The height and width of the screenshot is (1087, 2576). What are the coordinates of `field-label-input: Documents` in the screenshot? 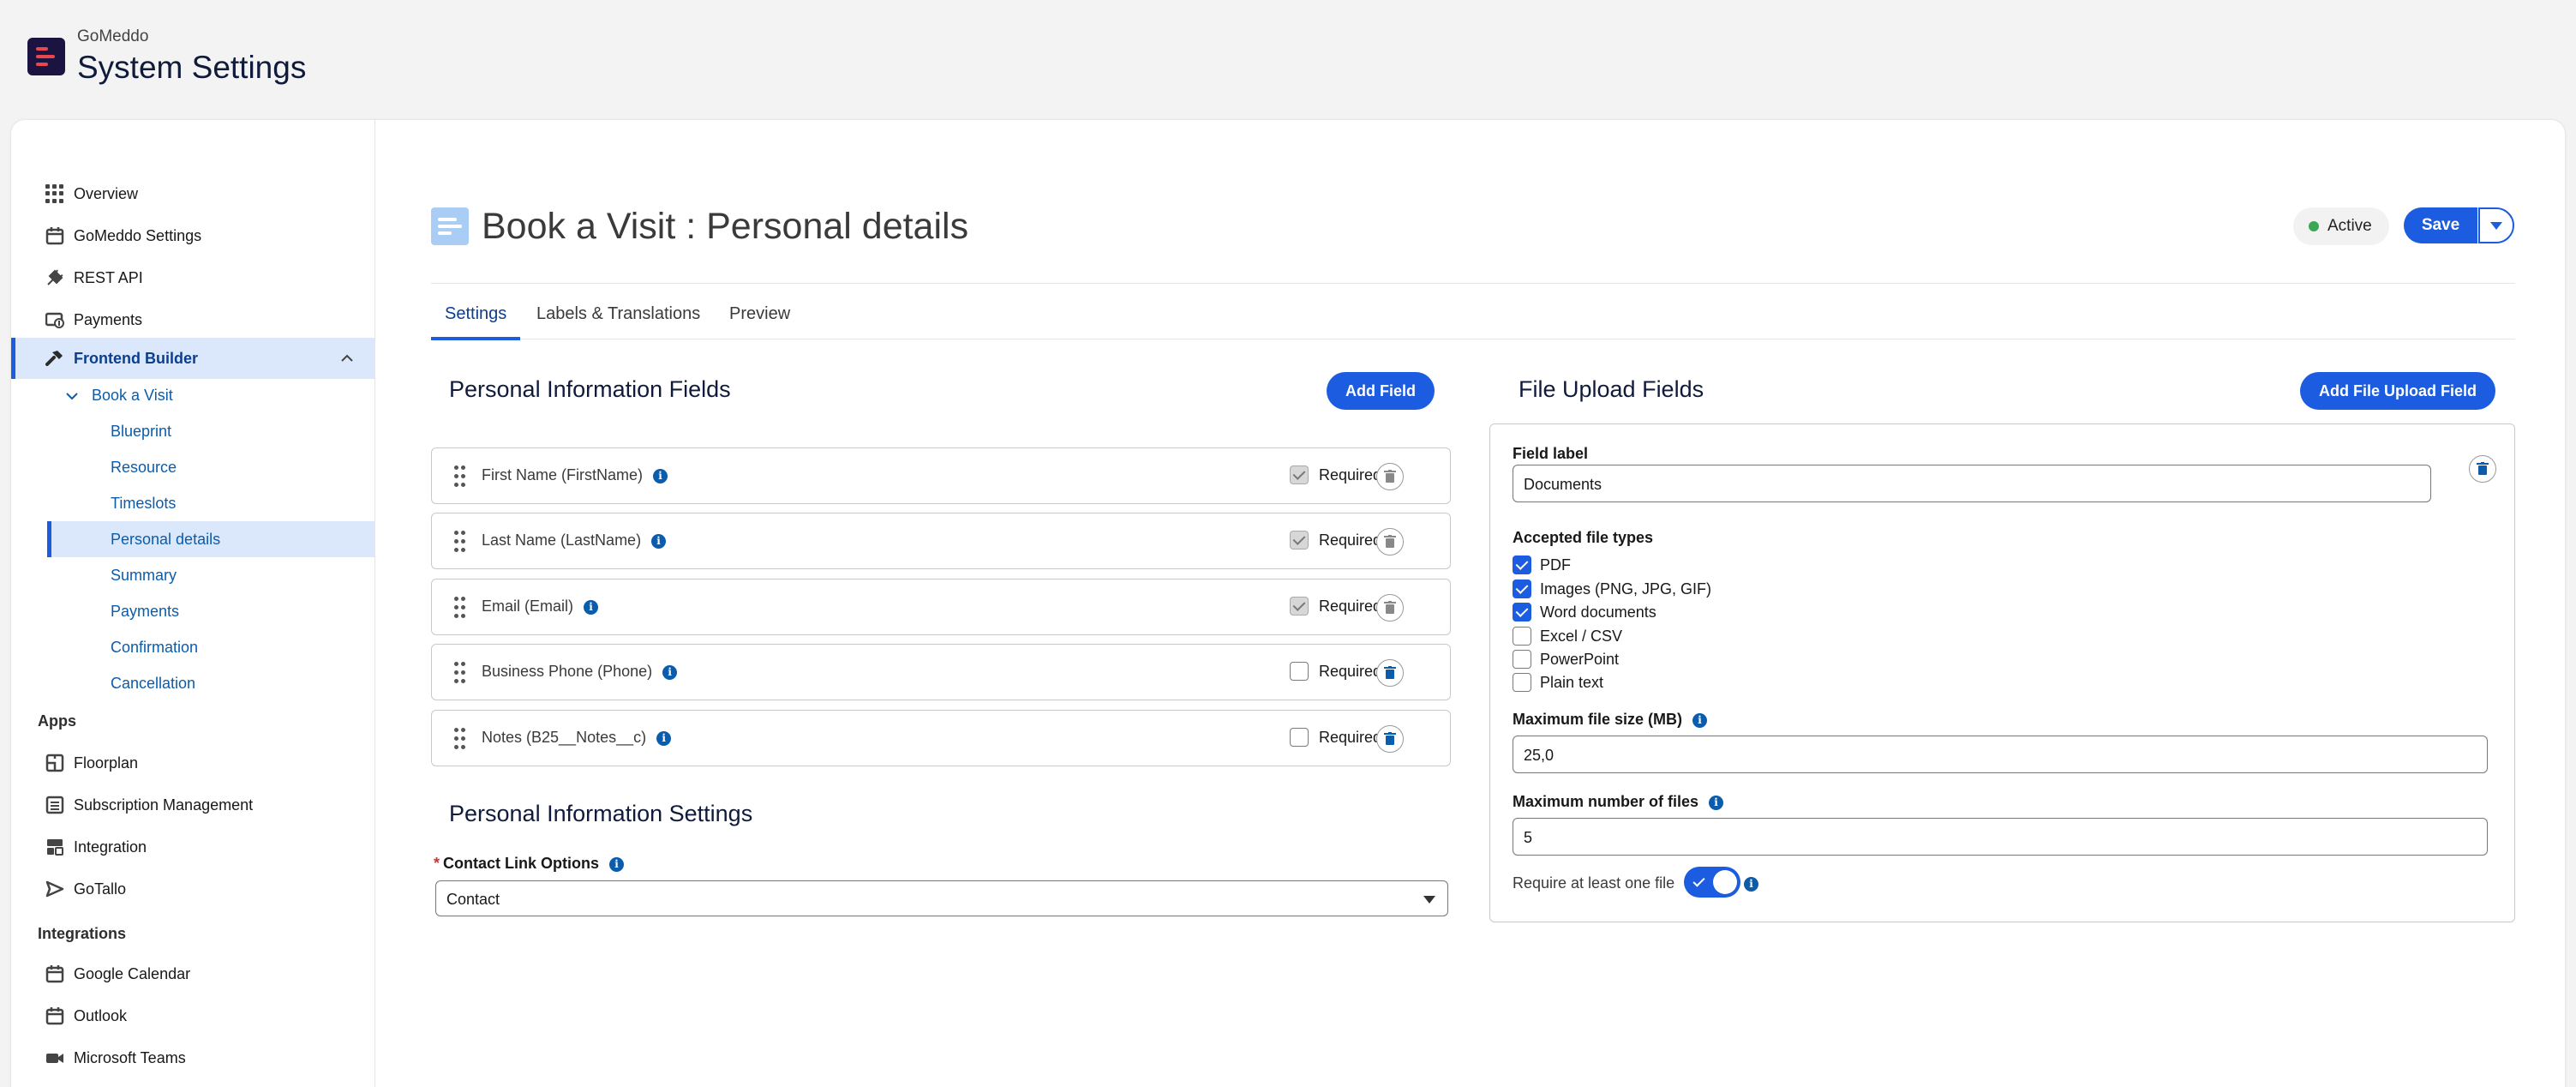 It's located at (1972, 483).